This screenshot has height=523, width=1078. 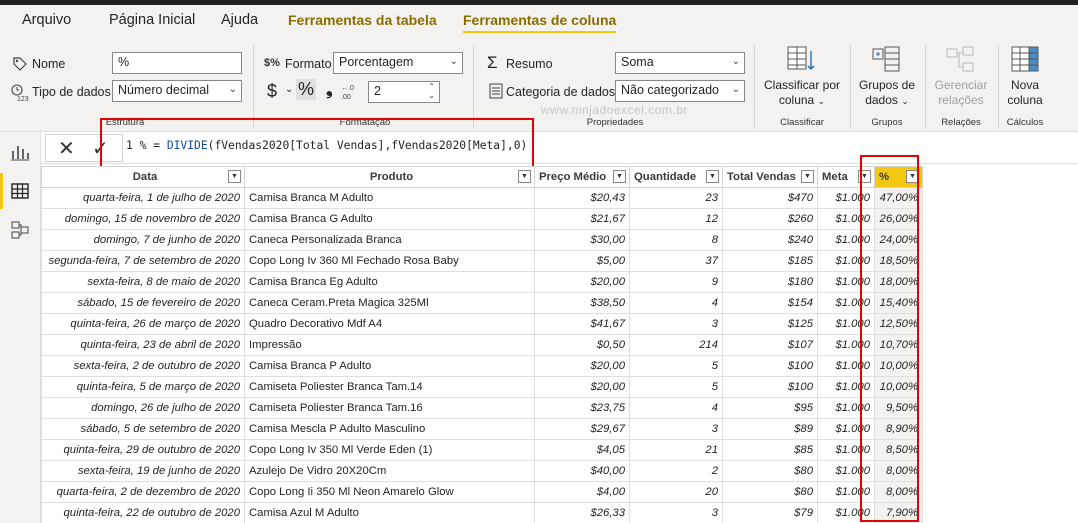 What do you see at coordinates (143, 303) in the screenshot?
I see `table-cell: sábado, 15 de fevereiro de 2020` at bounding box center [143, 303].